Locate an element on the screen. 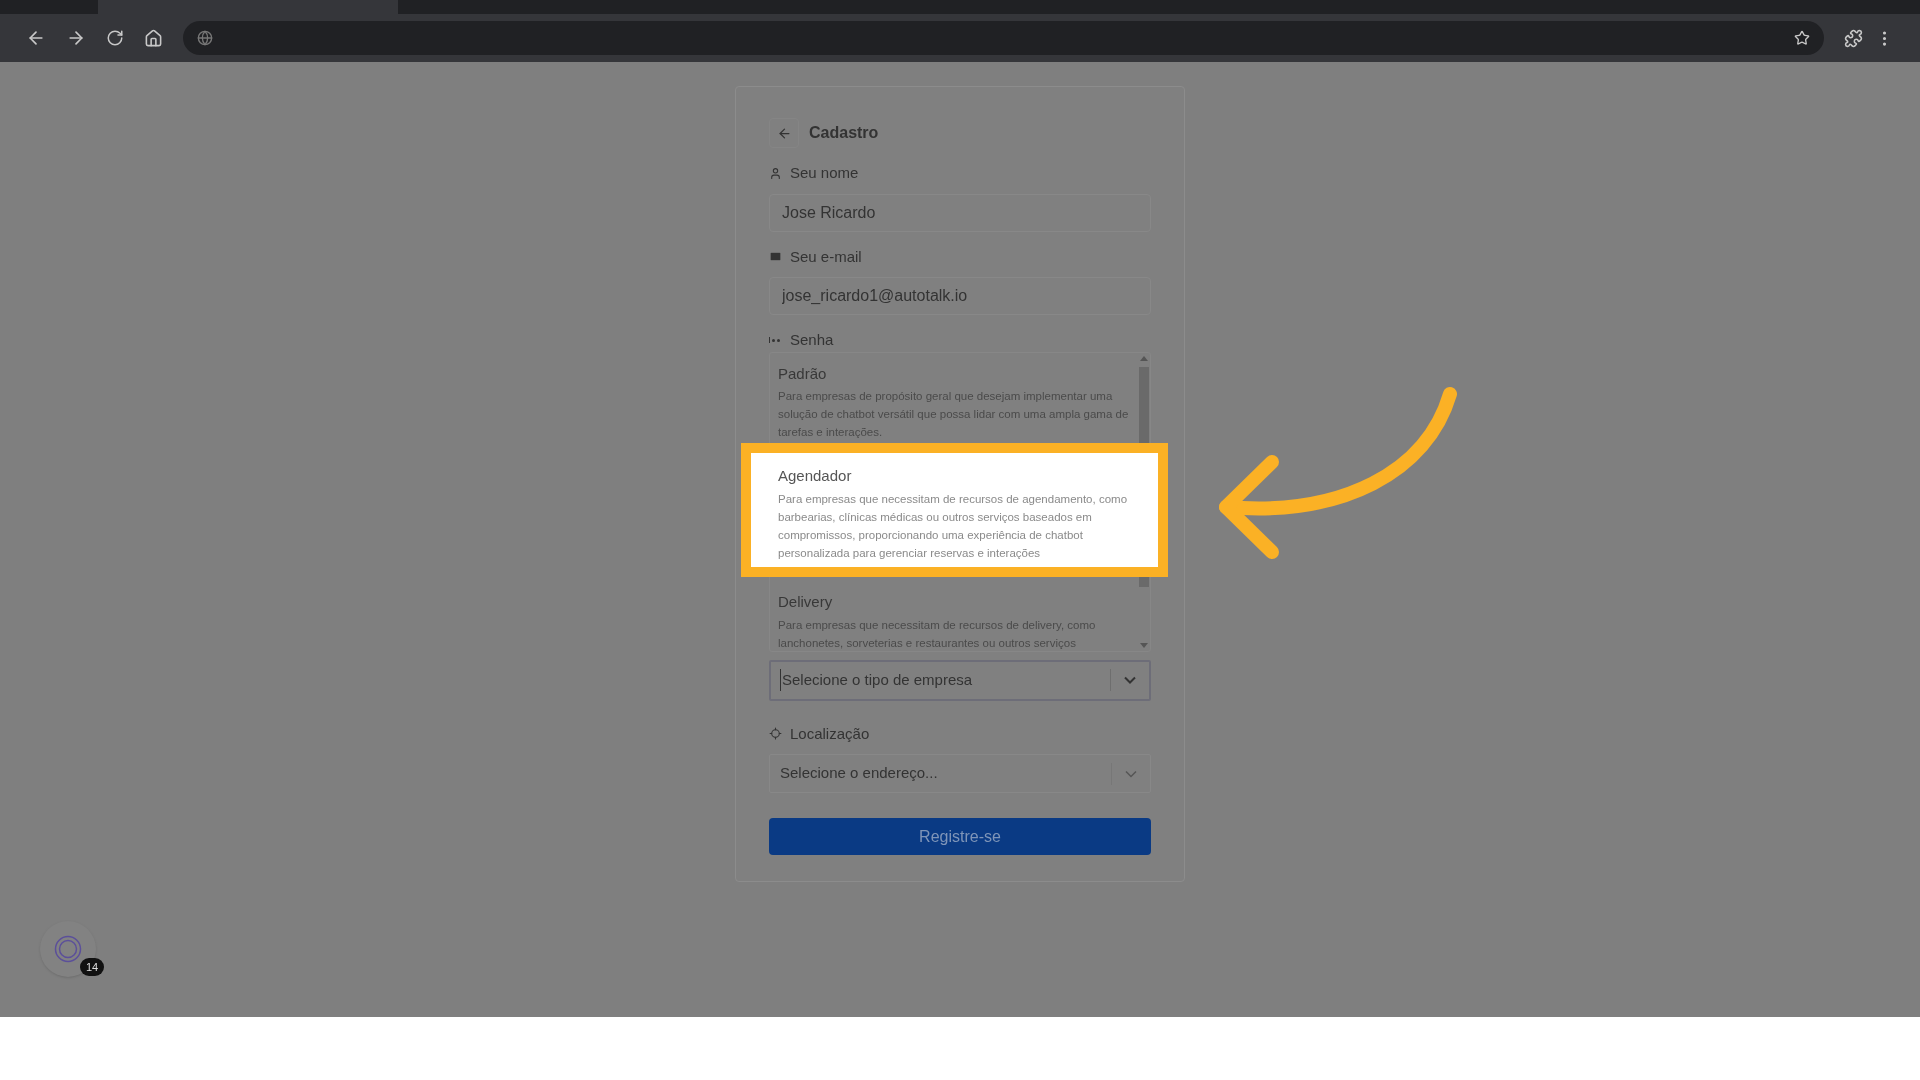  field-label: Seu e-mail is located at coordinates (826, 256).